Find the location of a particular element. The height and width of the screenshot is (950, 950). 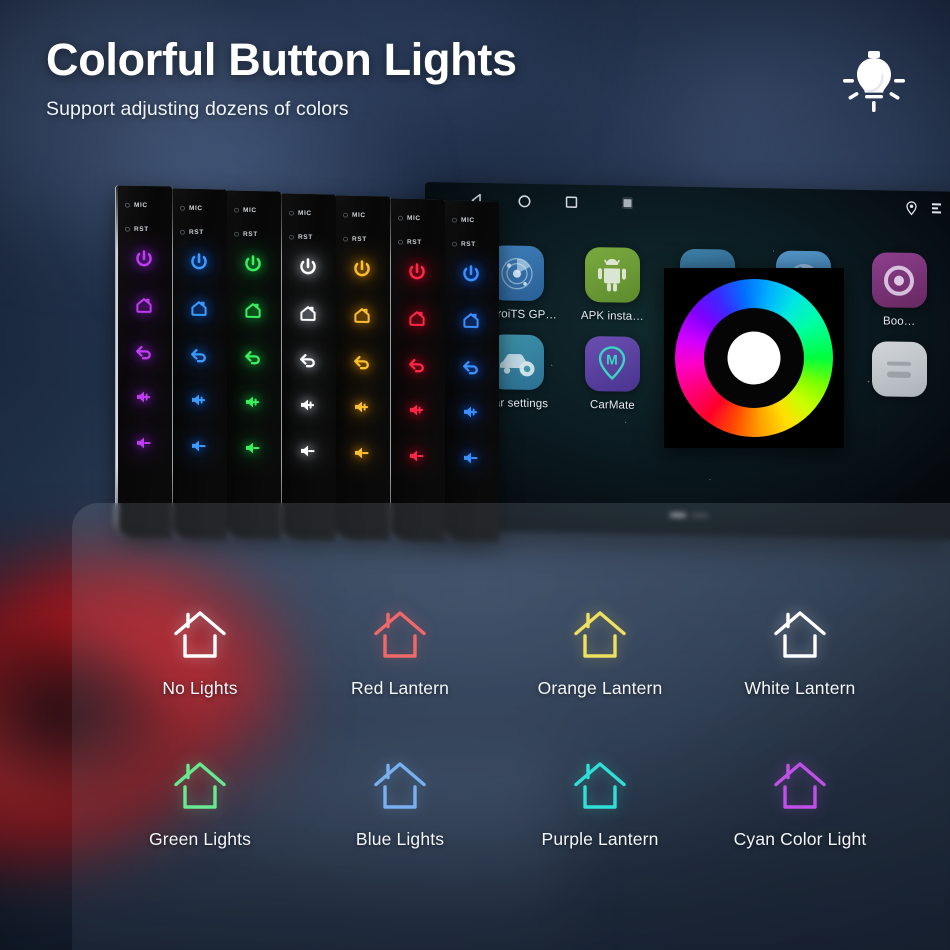

light-mode-item: Orange Lantern is located at coordinates (600, 653).